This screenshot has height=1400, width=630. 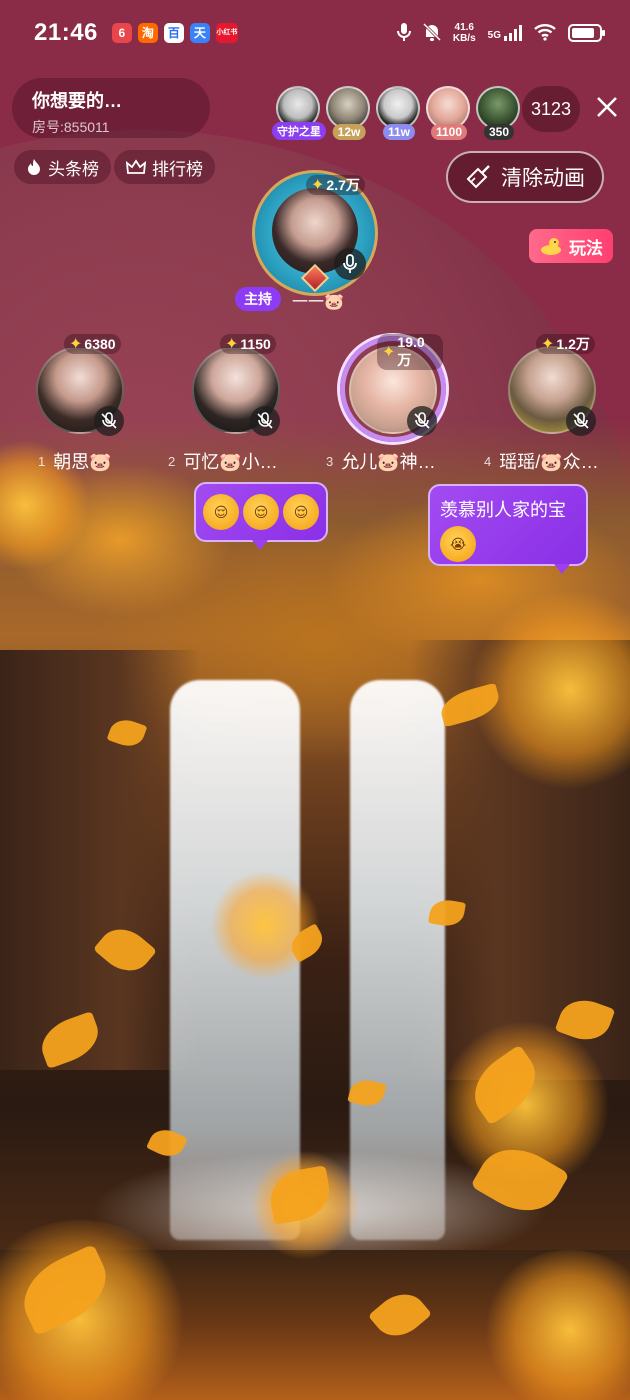 What do you see at coordinates (551, 109) in the screenshot?
I see `online-count: 3123` at bounding box center [551, 109].